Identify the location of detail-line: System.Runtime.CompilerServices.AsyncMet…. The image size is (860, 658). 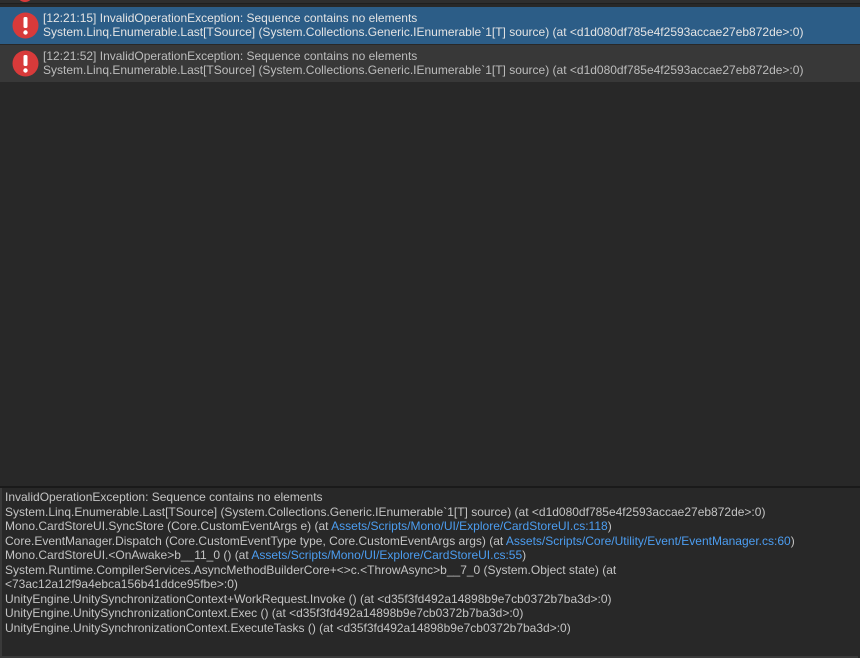
(311, 569).